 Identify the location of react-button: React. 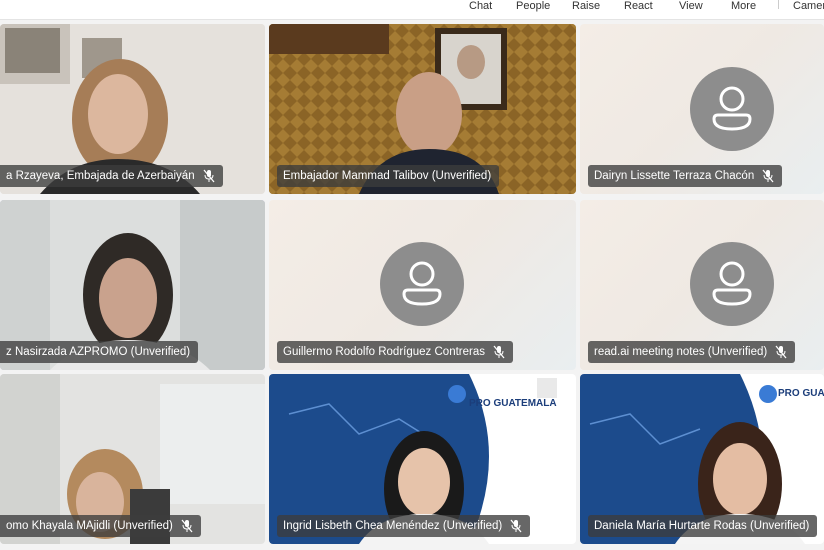
(638, 6).